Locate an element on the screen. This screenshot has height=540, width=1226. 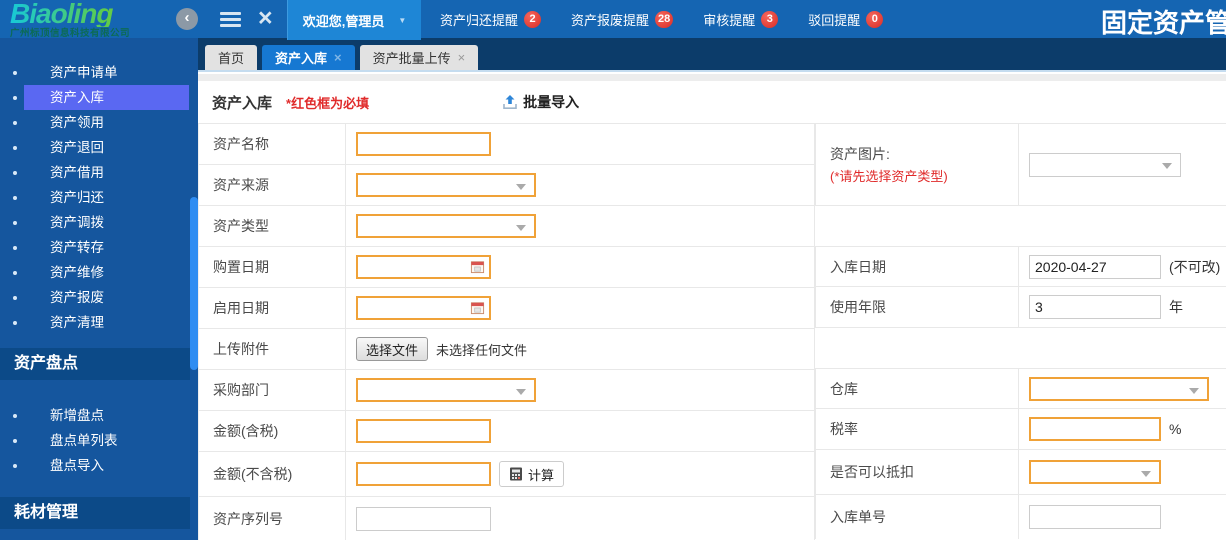
notification-asset-scrap: 资产报废提醒 28 is located at coordinates (622, 19).